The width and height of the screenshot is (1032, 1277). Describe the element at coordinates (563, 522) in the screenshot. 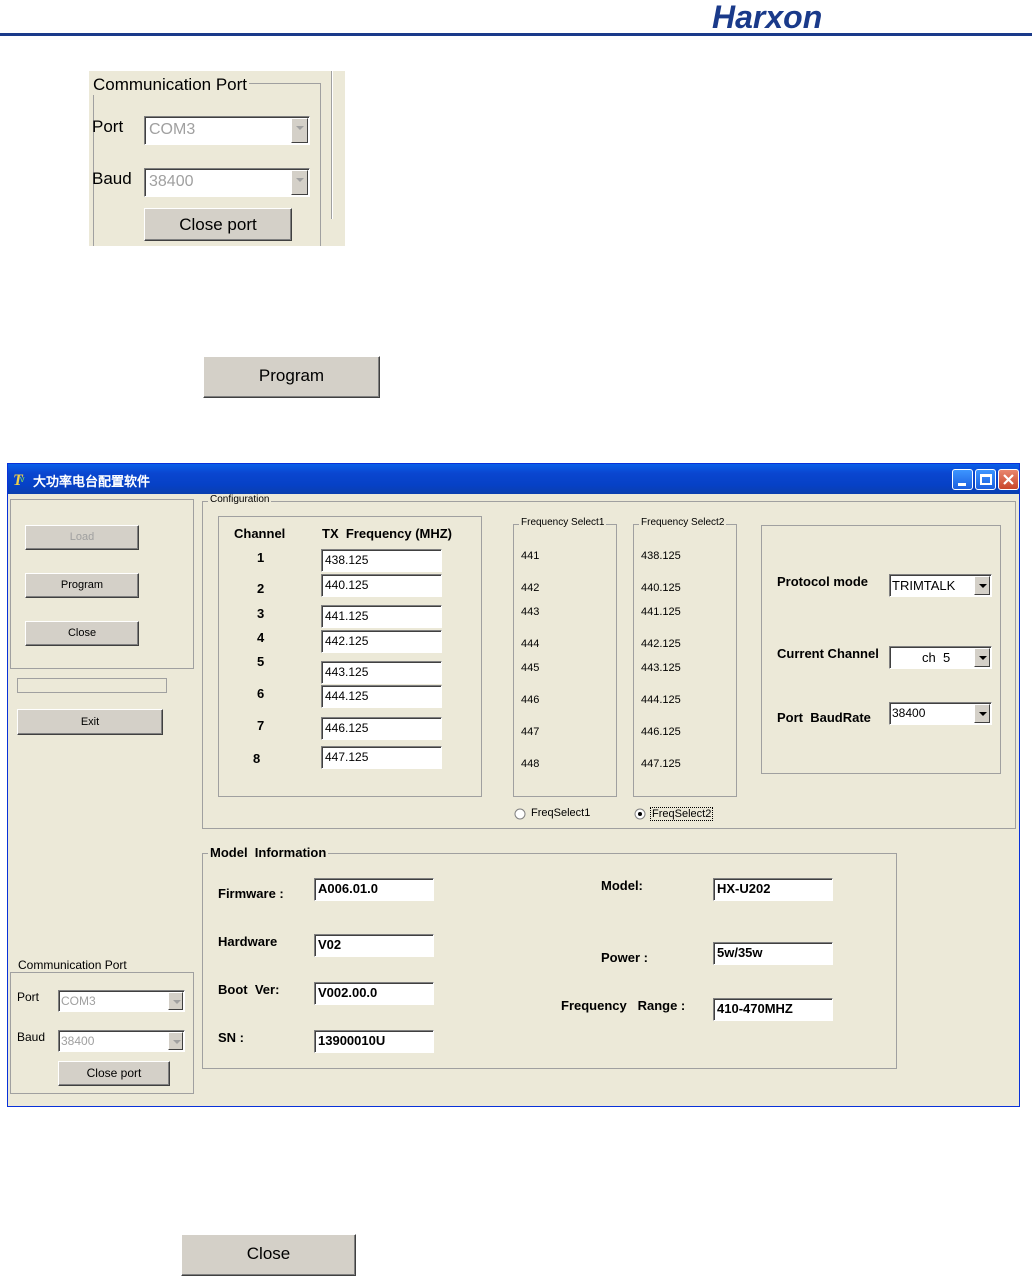

I see `freq-select1-title: Frequency Select1` at that location.